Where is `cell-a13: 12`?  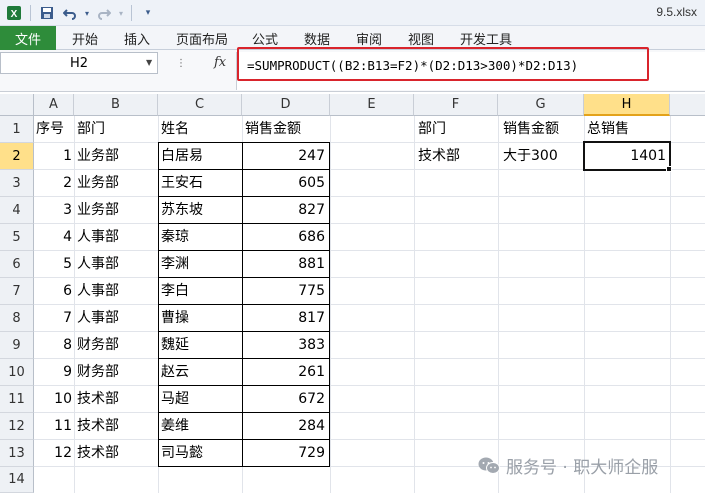
cell-a13: 12 is located at coordinates (54, 453).